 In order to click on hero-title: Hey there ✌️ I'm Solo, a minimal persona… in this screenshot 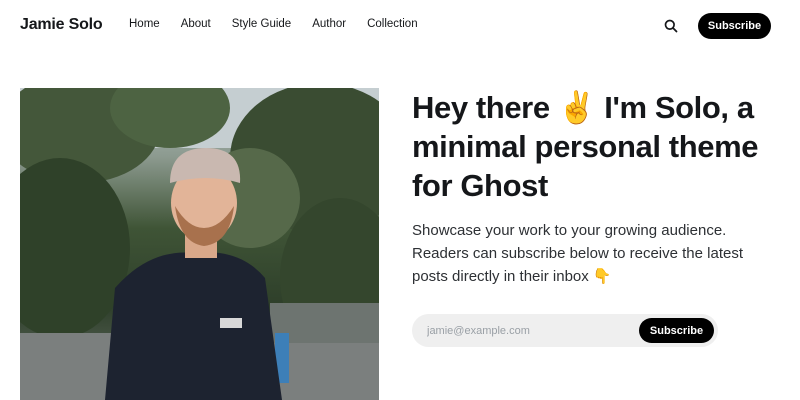, I will do `click(585, 146)`.